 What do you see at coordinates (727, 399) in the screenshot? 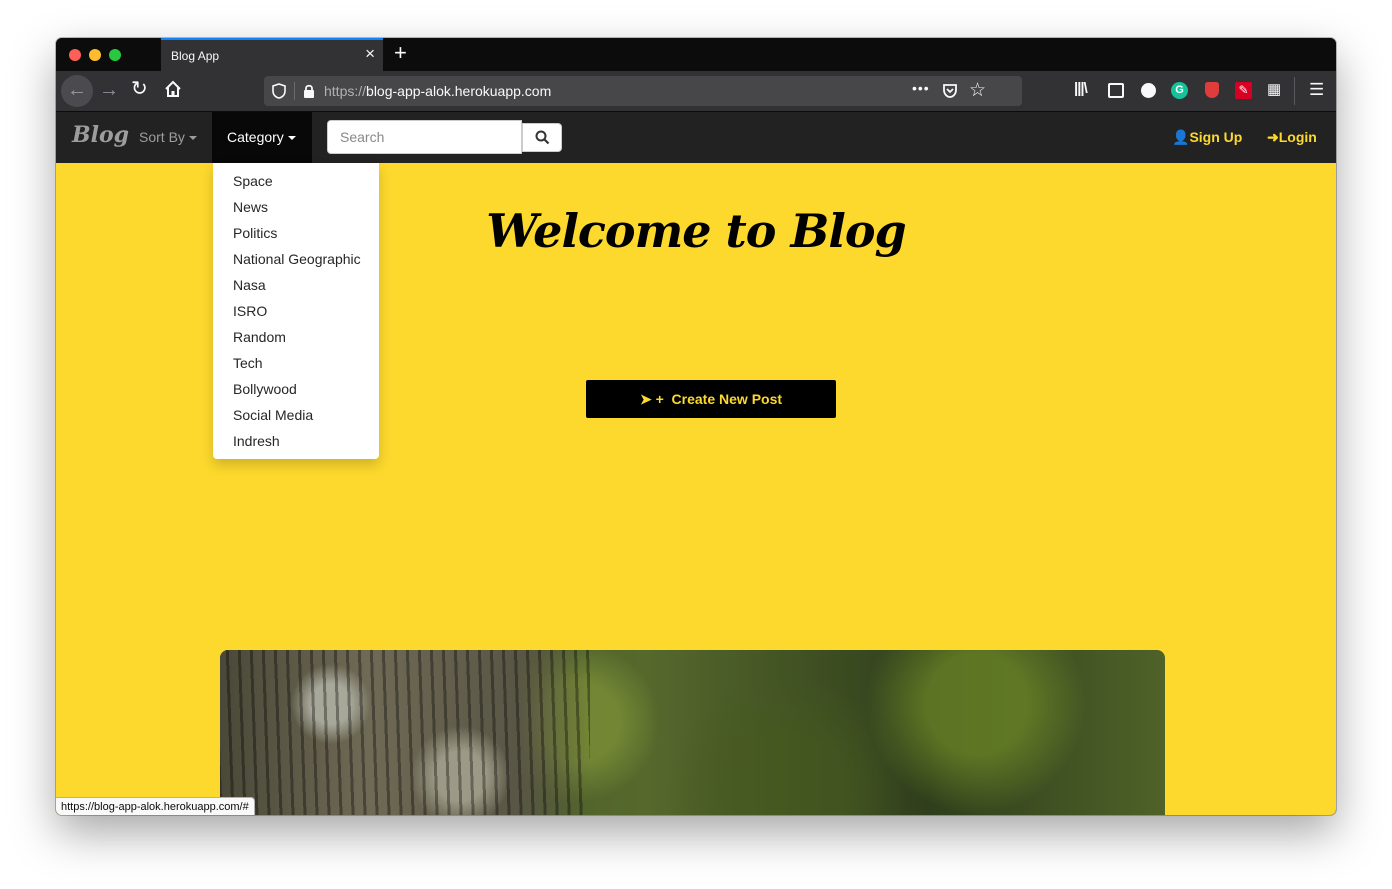
I see `create-post-label: Create New Post` at bounding box center [727, 399].